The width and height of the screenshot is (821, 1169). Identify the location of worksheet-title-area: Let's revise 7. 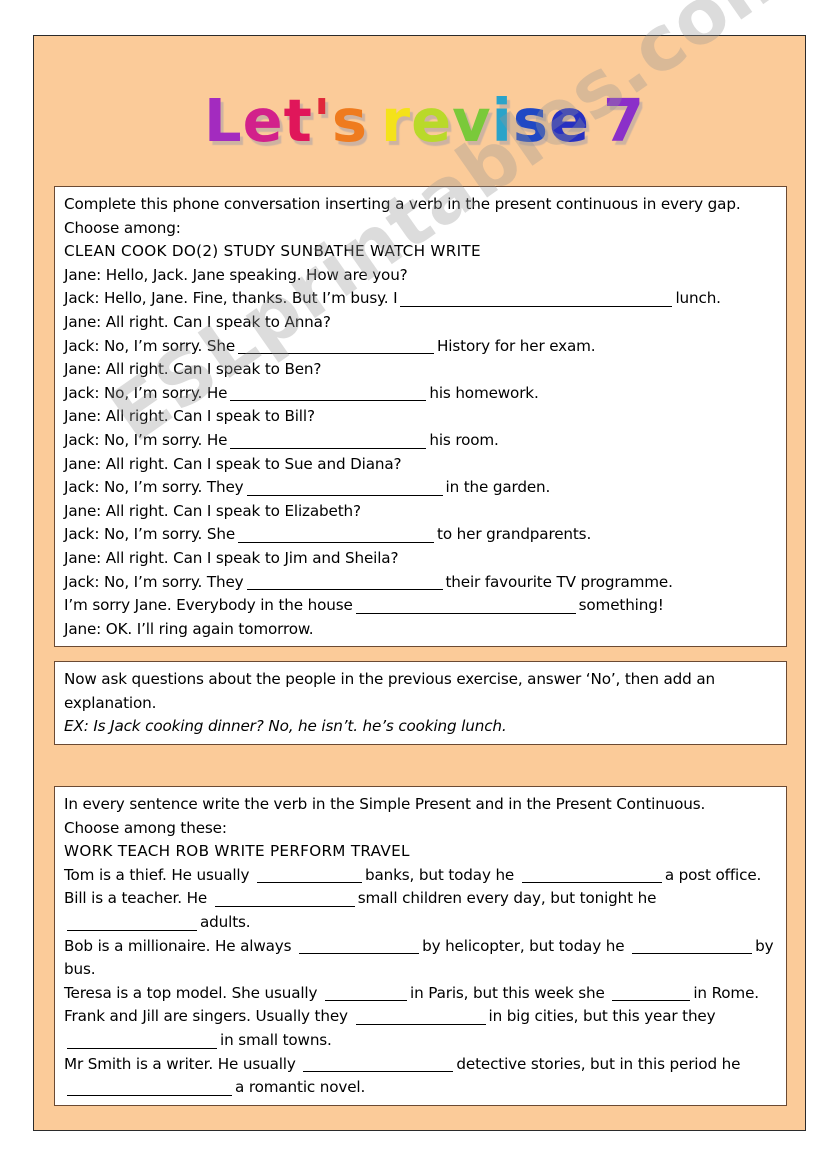
(420, 146).